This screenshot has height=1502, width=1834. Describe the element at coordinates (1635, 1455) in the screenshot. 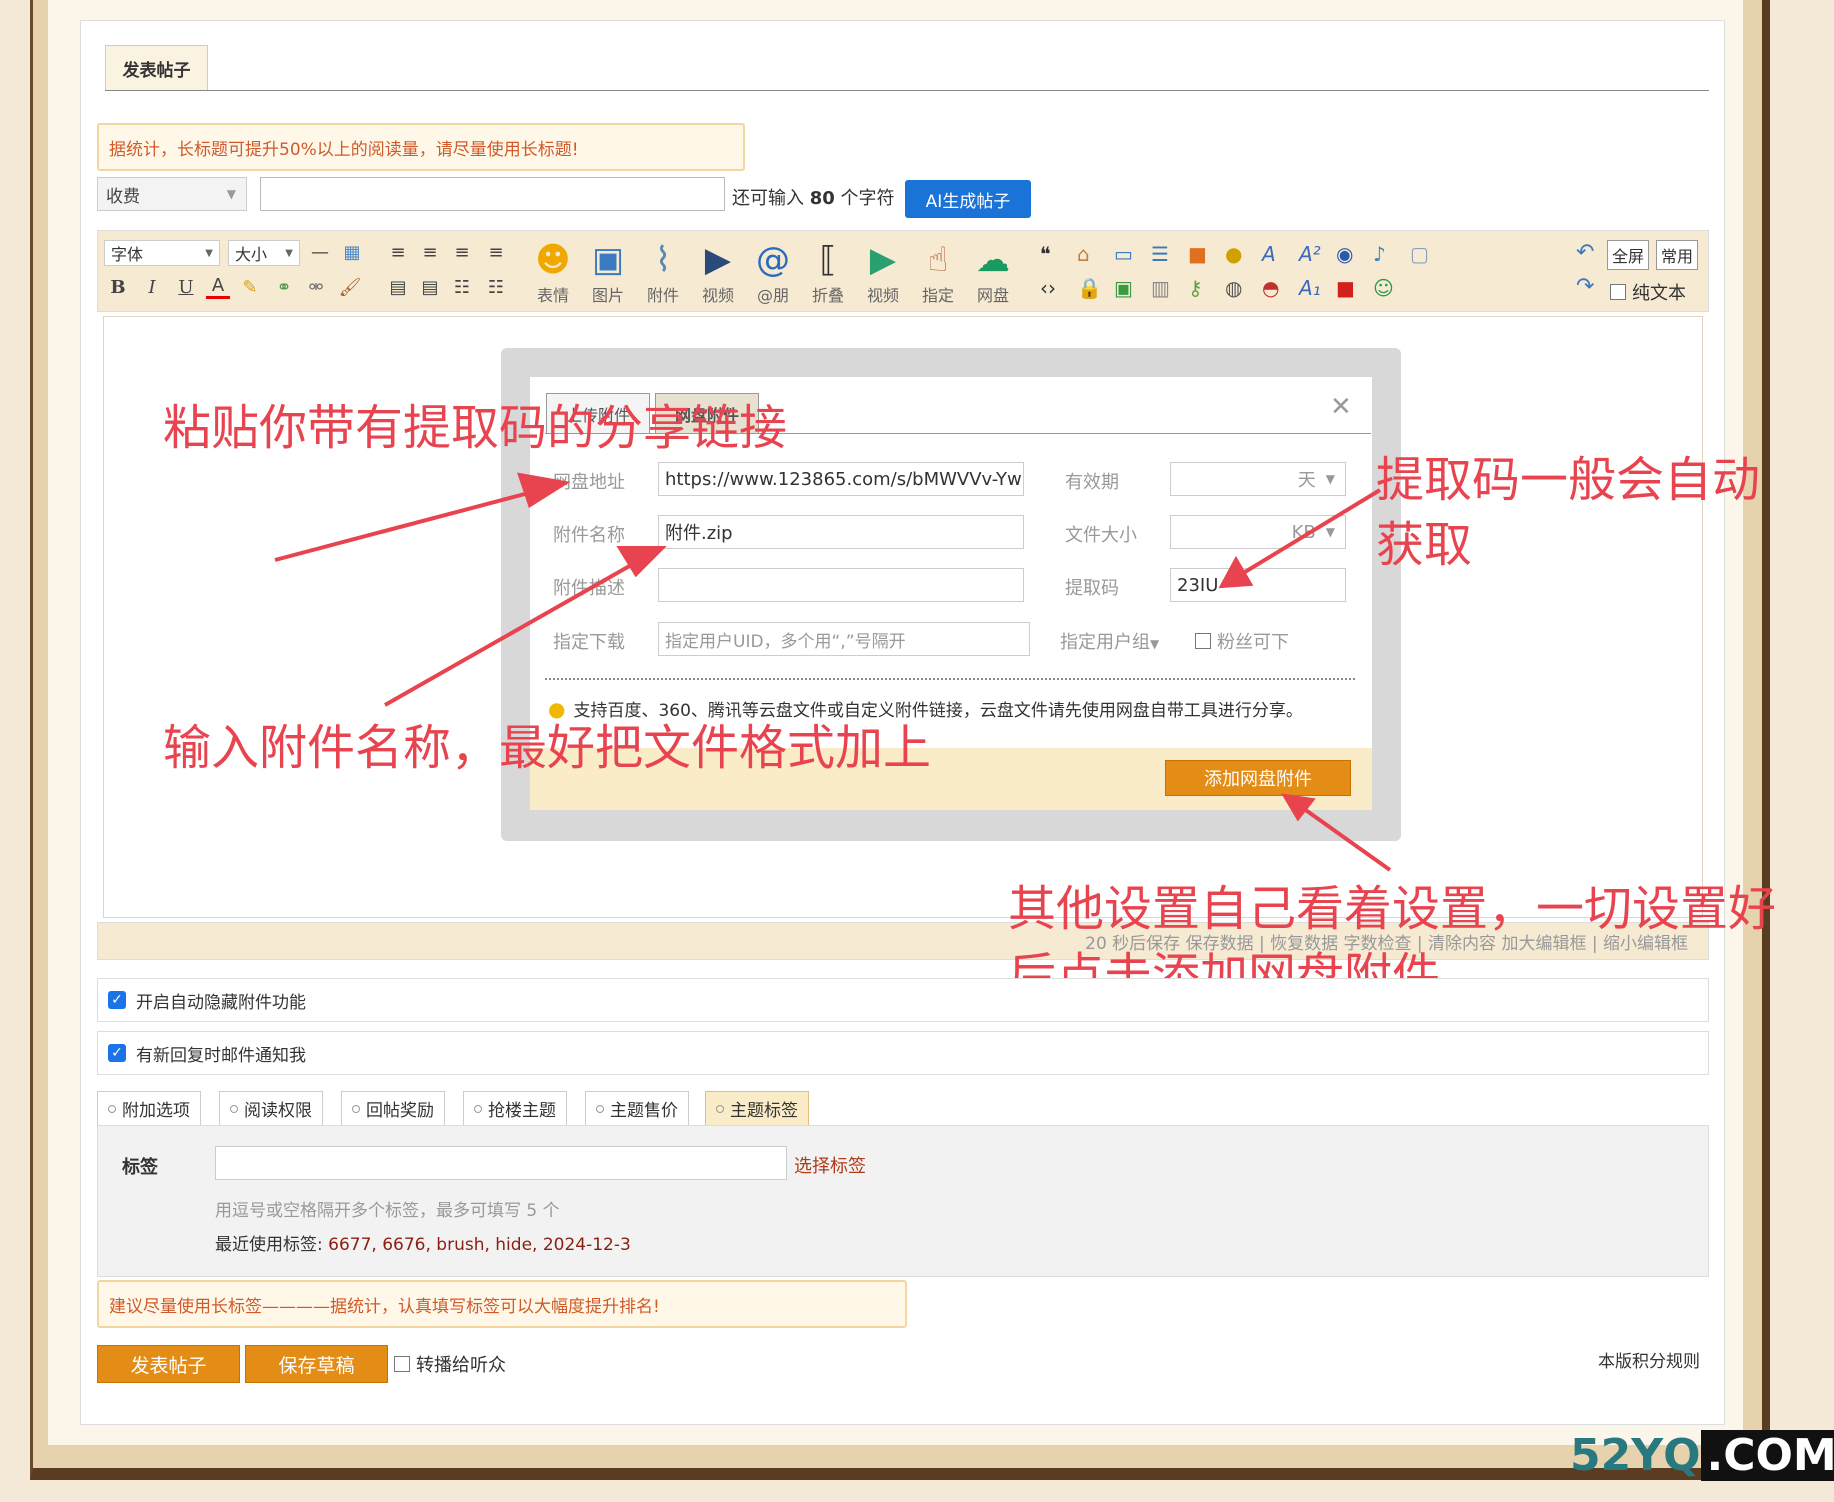

I see `watermark-a: 52YQ` at that location.